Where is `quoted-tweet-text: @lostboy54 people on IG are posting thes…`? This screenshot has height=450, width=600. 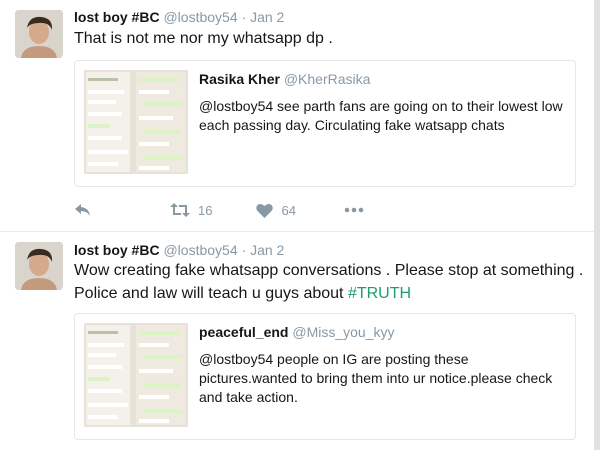
quoted-tweet-text: @lostboy54 people on IG are posting thes… is located at coordinates (376, 378).